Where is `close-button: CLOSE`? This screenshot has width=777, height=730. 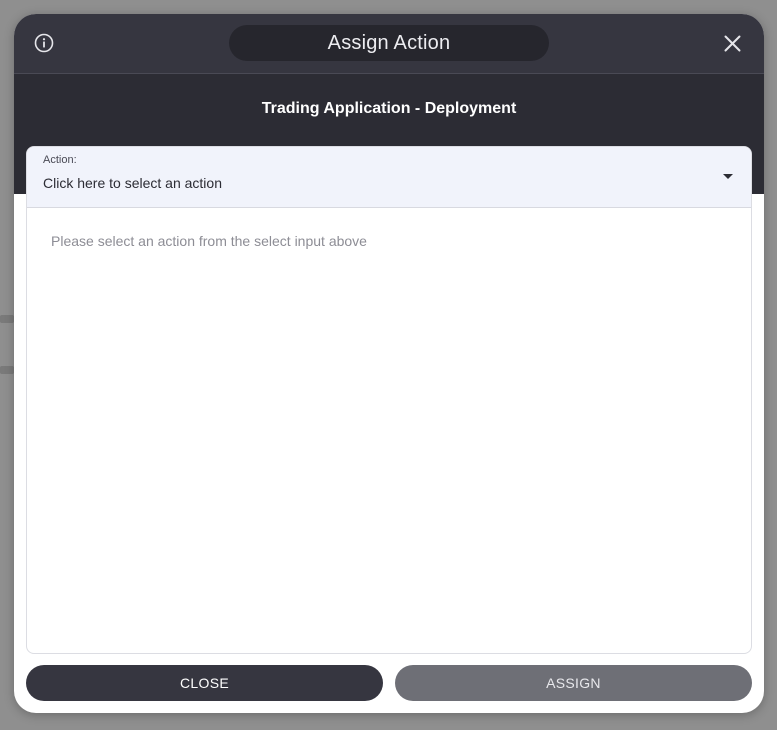 close-button: CLOSE is located at coordinates (204, 683).